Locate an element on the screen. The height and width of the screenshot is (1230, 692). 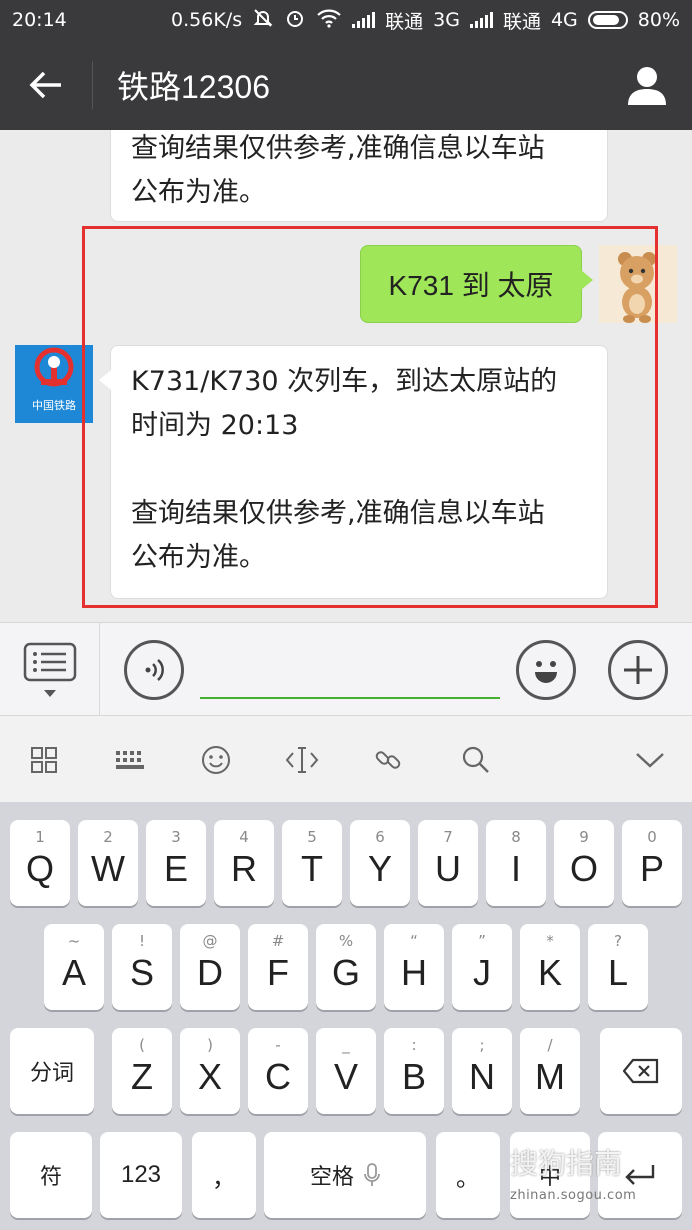
key-y: 6Y is located at coordinates (380, 863).